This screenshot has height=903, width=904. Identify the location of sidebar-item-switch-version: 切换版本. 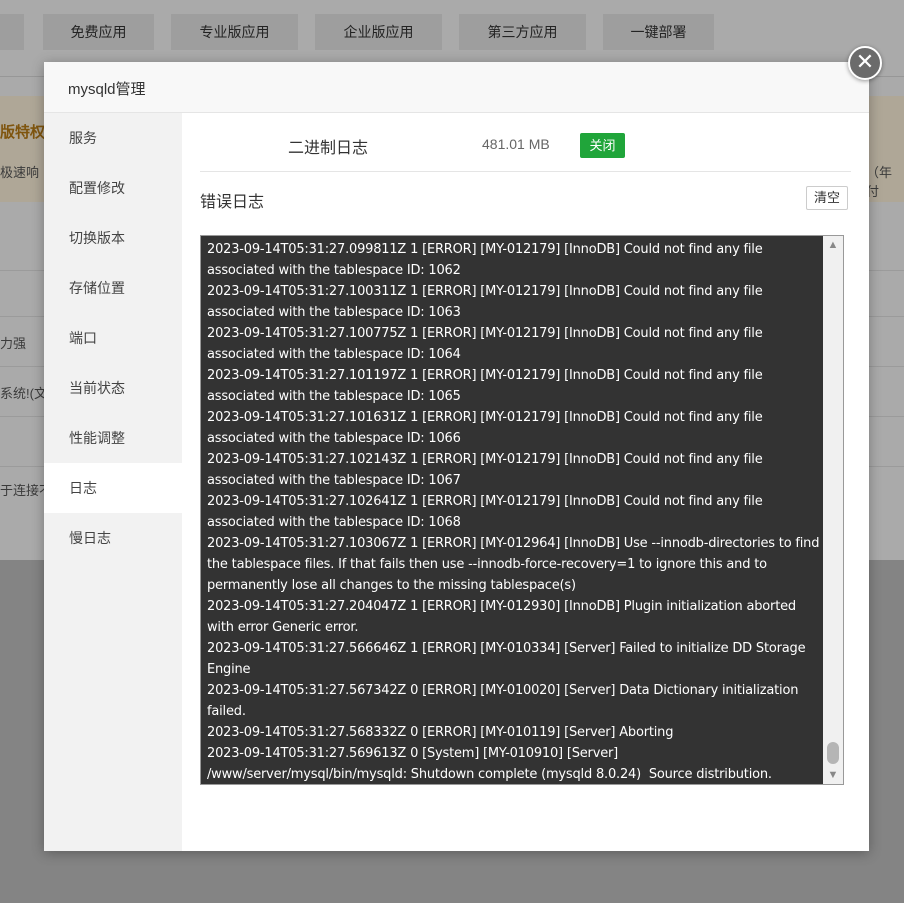
(113, 238).